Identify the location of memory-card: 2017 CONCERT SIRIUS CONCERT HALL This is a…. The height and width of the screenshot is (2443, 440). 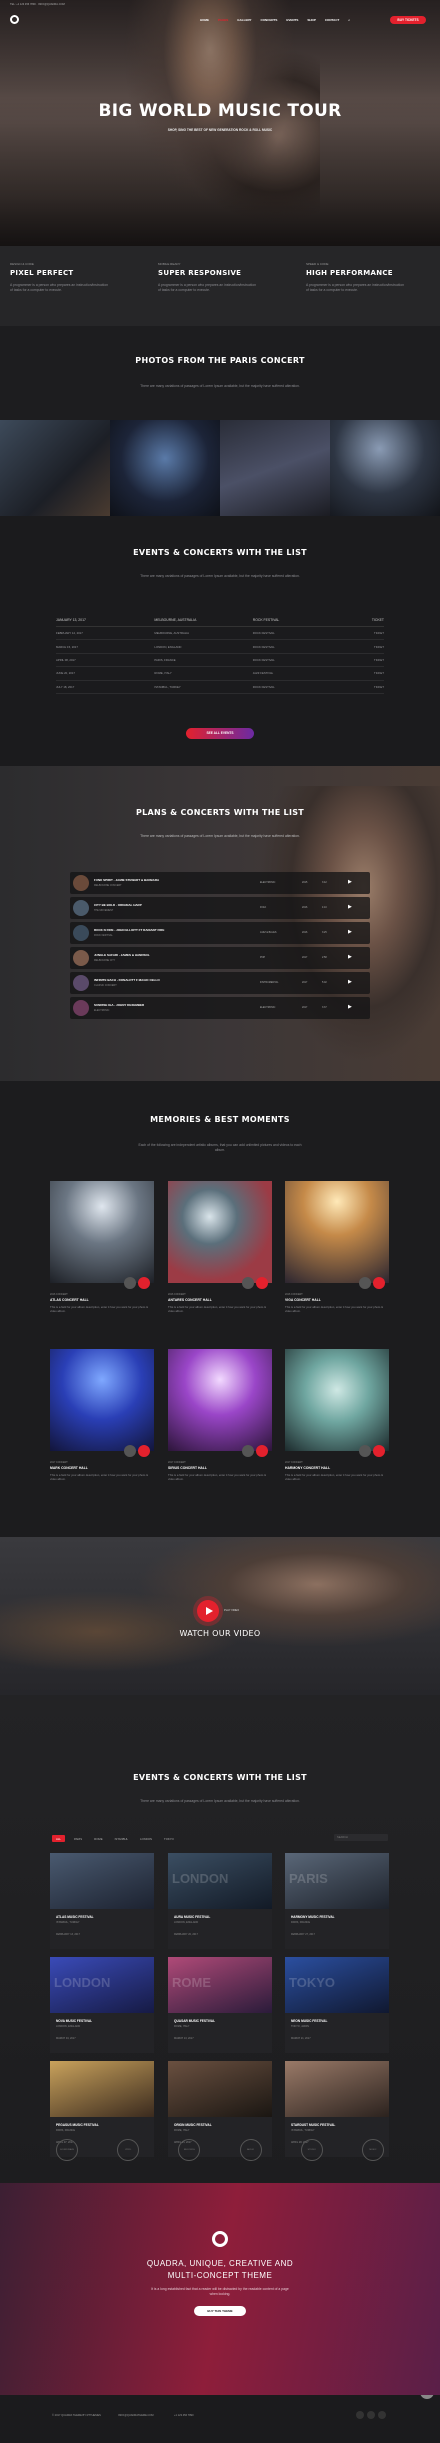
(220, 1415).